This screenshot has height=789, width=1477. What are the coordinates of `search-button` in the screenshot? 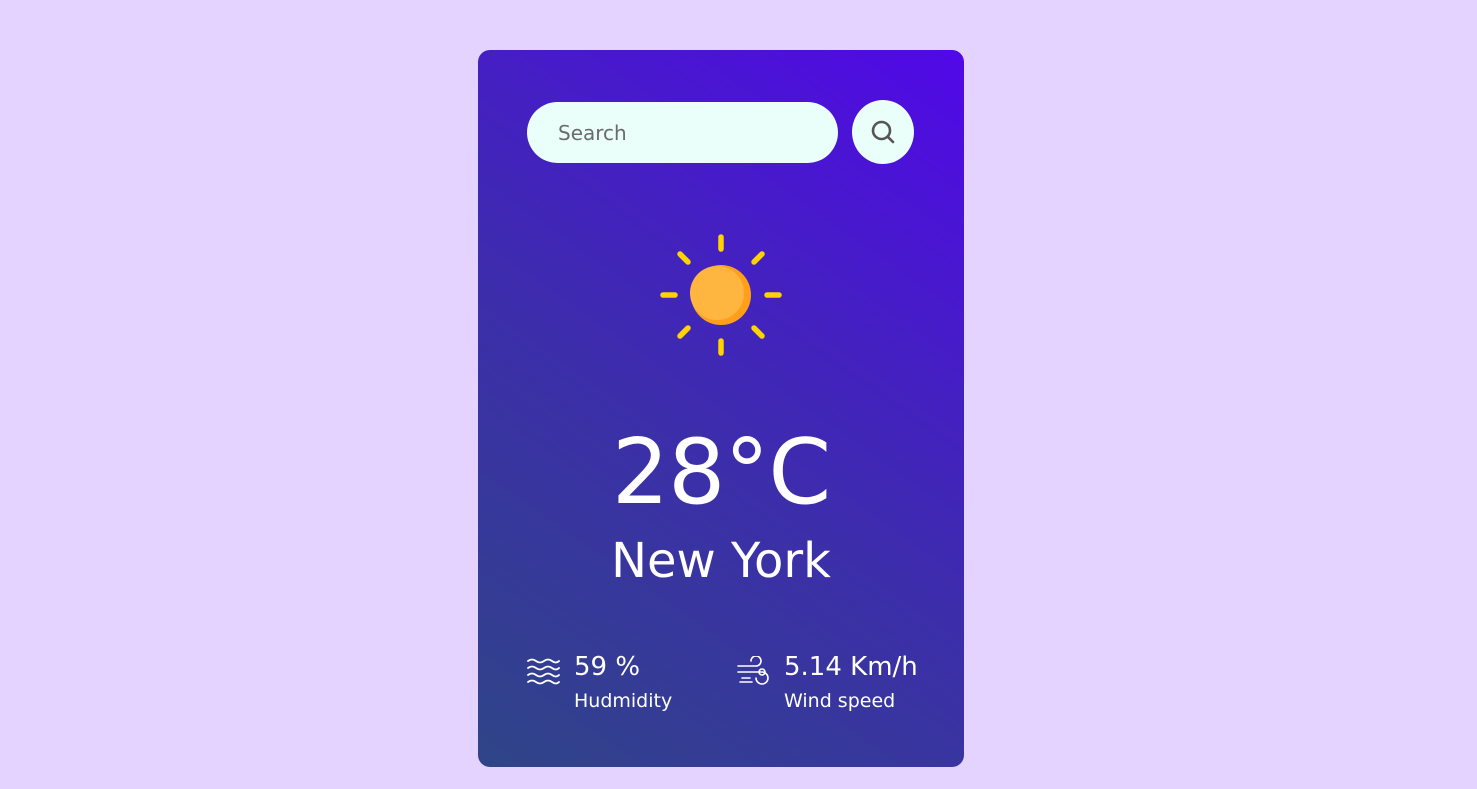 It's located at (883, 132).